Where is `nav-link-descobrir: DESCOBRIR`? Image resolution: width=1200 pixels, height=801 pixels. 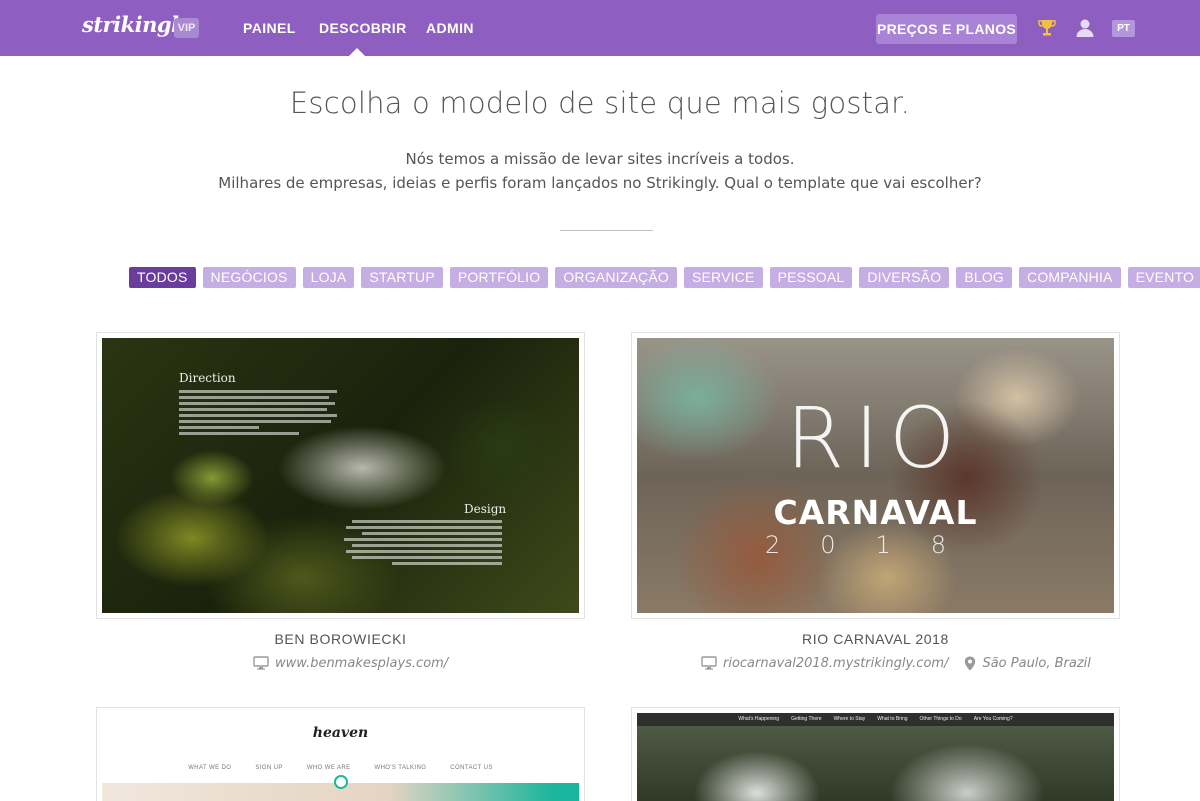 nav-link-descobrir: DESCOBRIR is located at coordinates (363, 28).